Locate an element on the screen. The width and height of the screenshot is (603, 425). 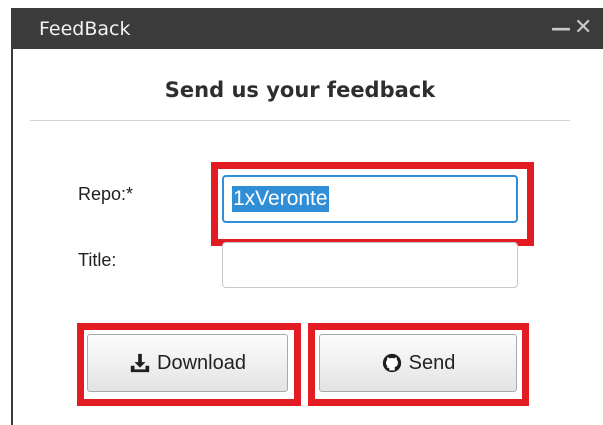
title-input is located at coordinates (370, 265).